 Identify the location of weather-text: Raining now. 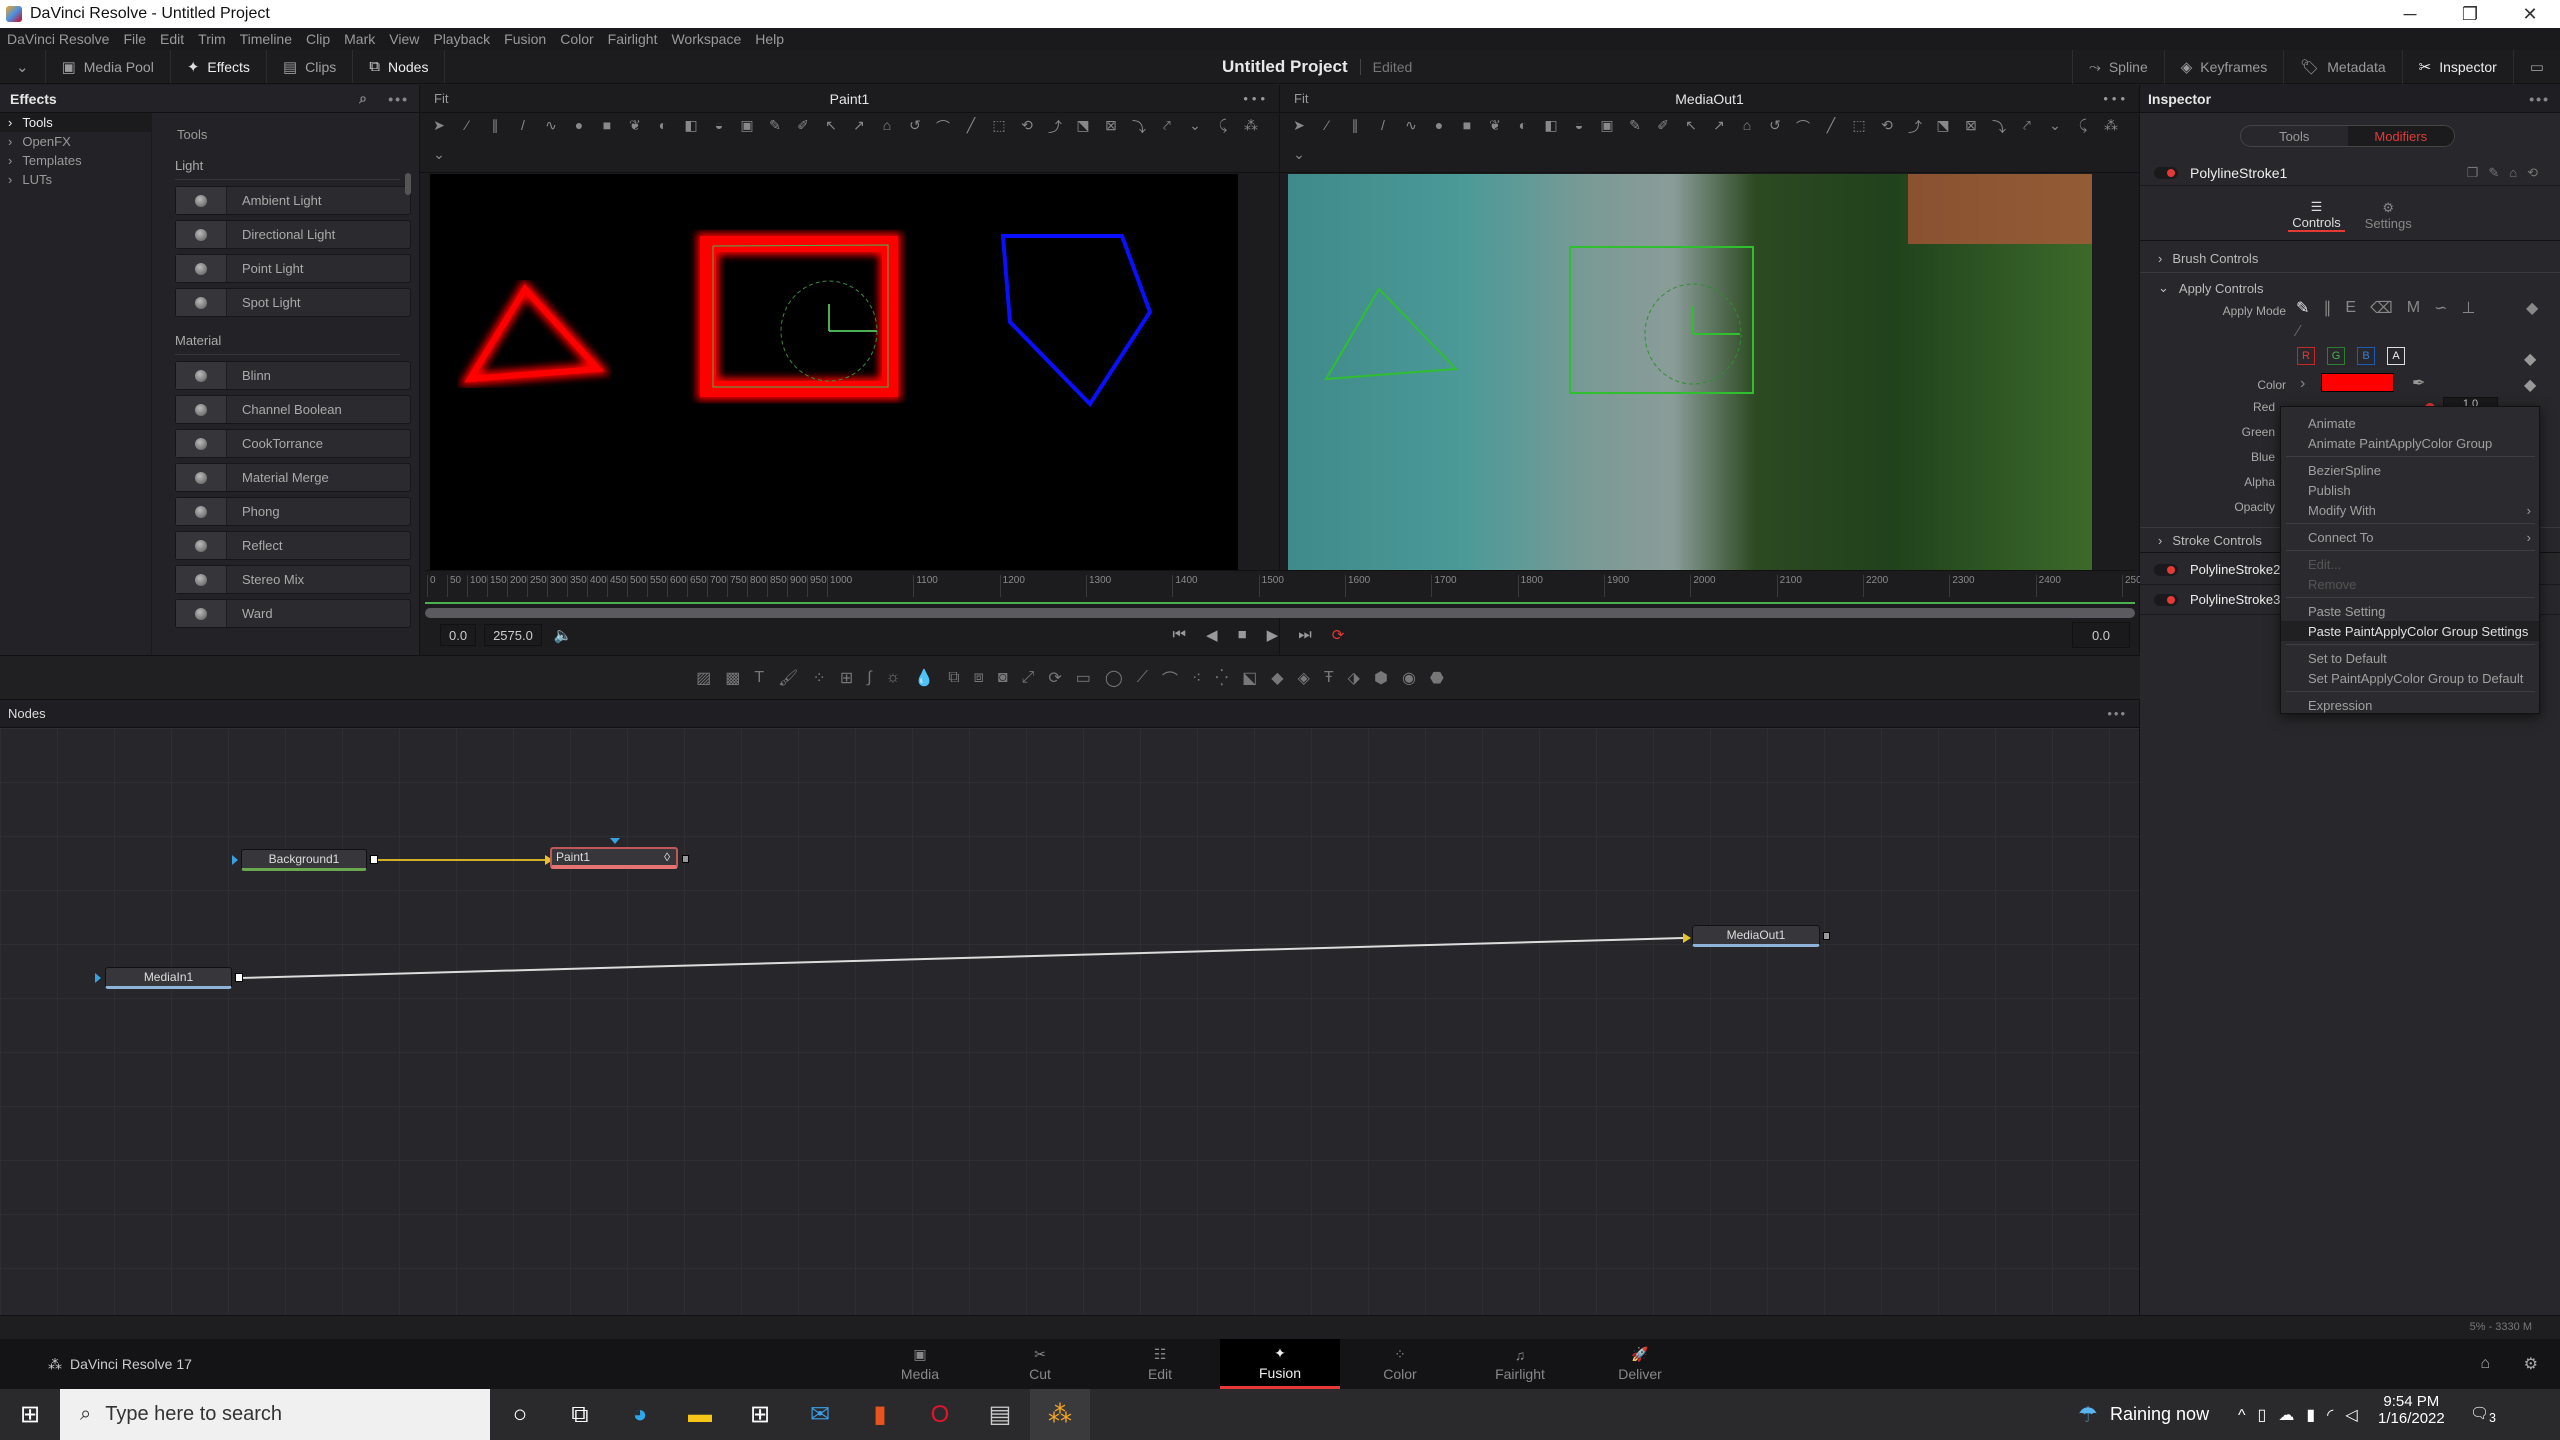
(2159, 1414).